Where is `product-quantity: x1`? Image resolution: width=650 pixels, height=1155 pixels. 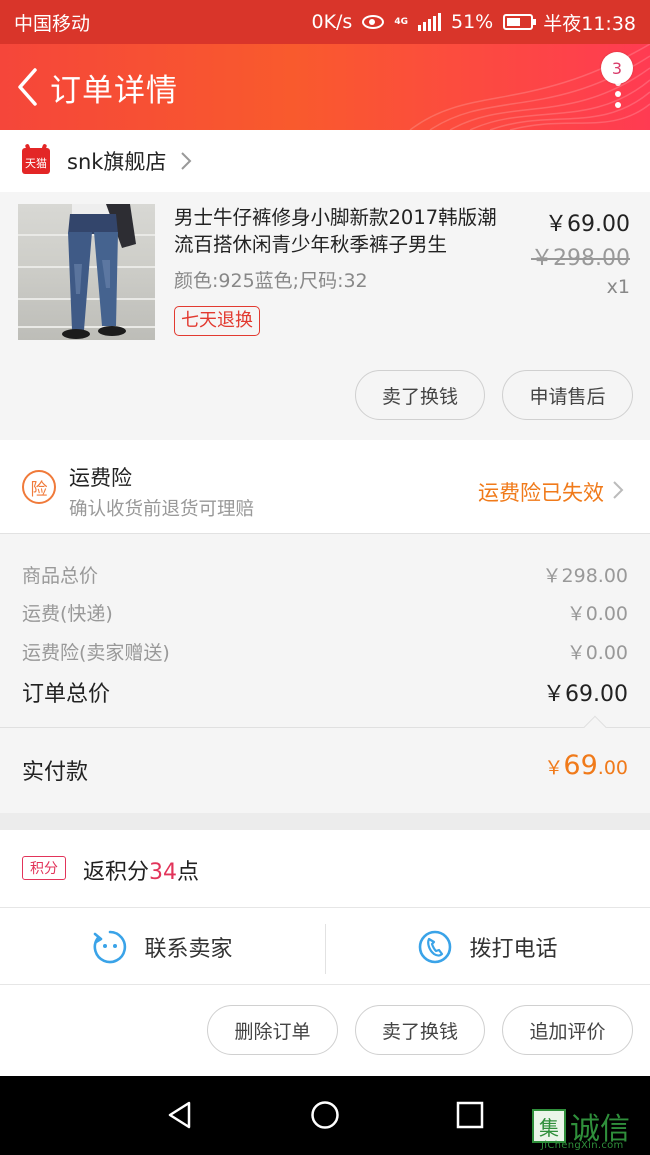 product-quantity: x1 is located at coordinates (618, 287).